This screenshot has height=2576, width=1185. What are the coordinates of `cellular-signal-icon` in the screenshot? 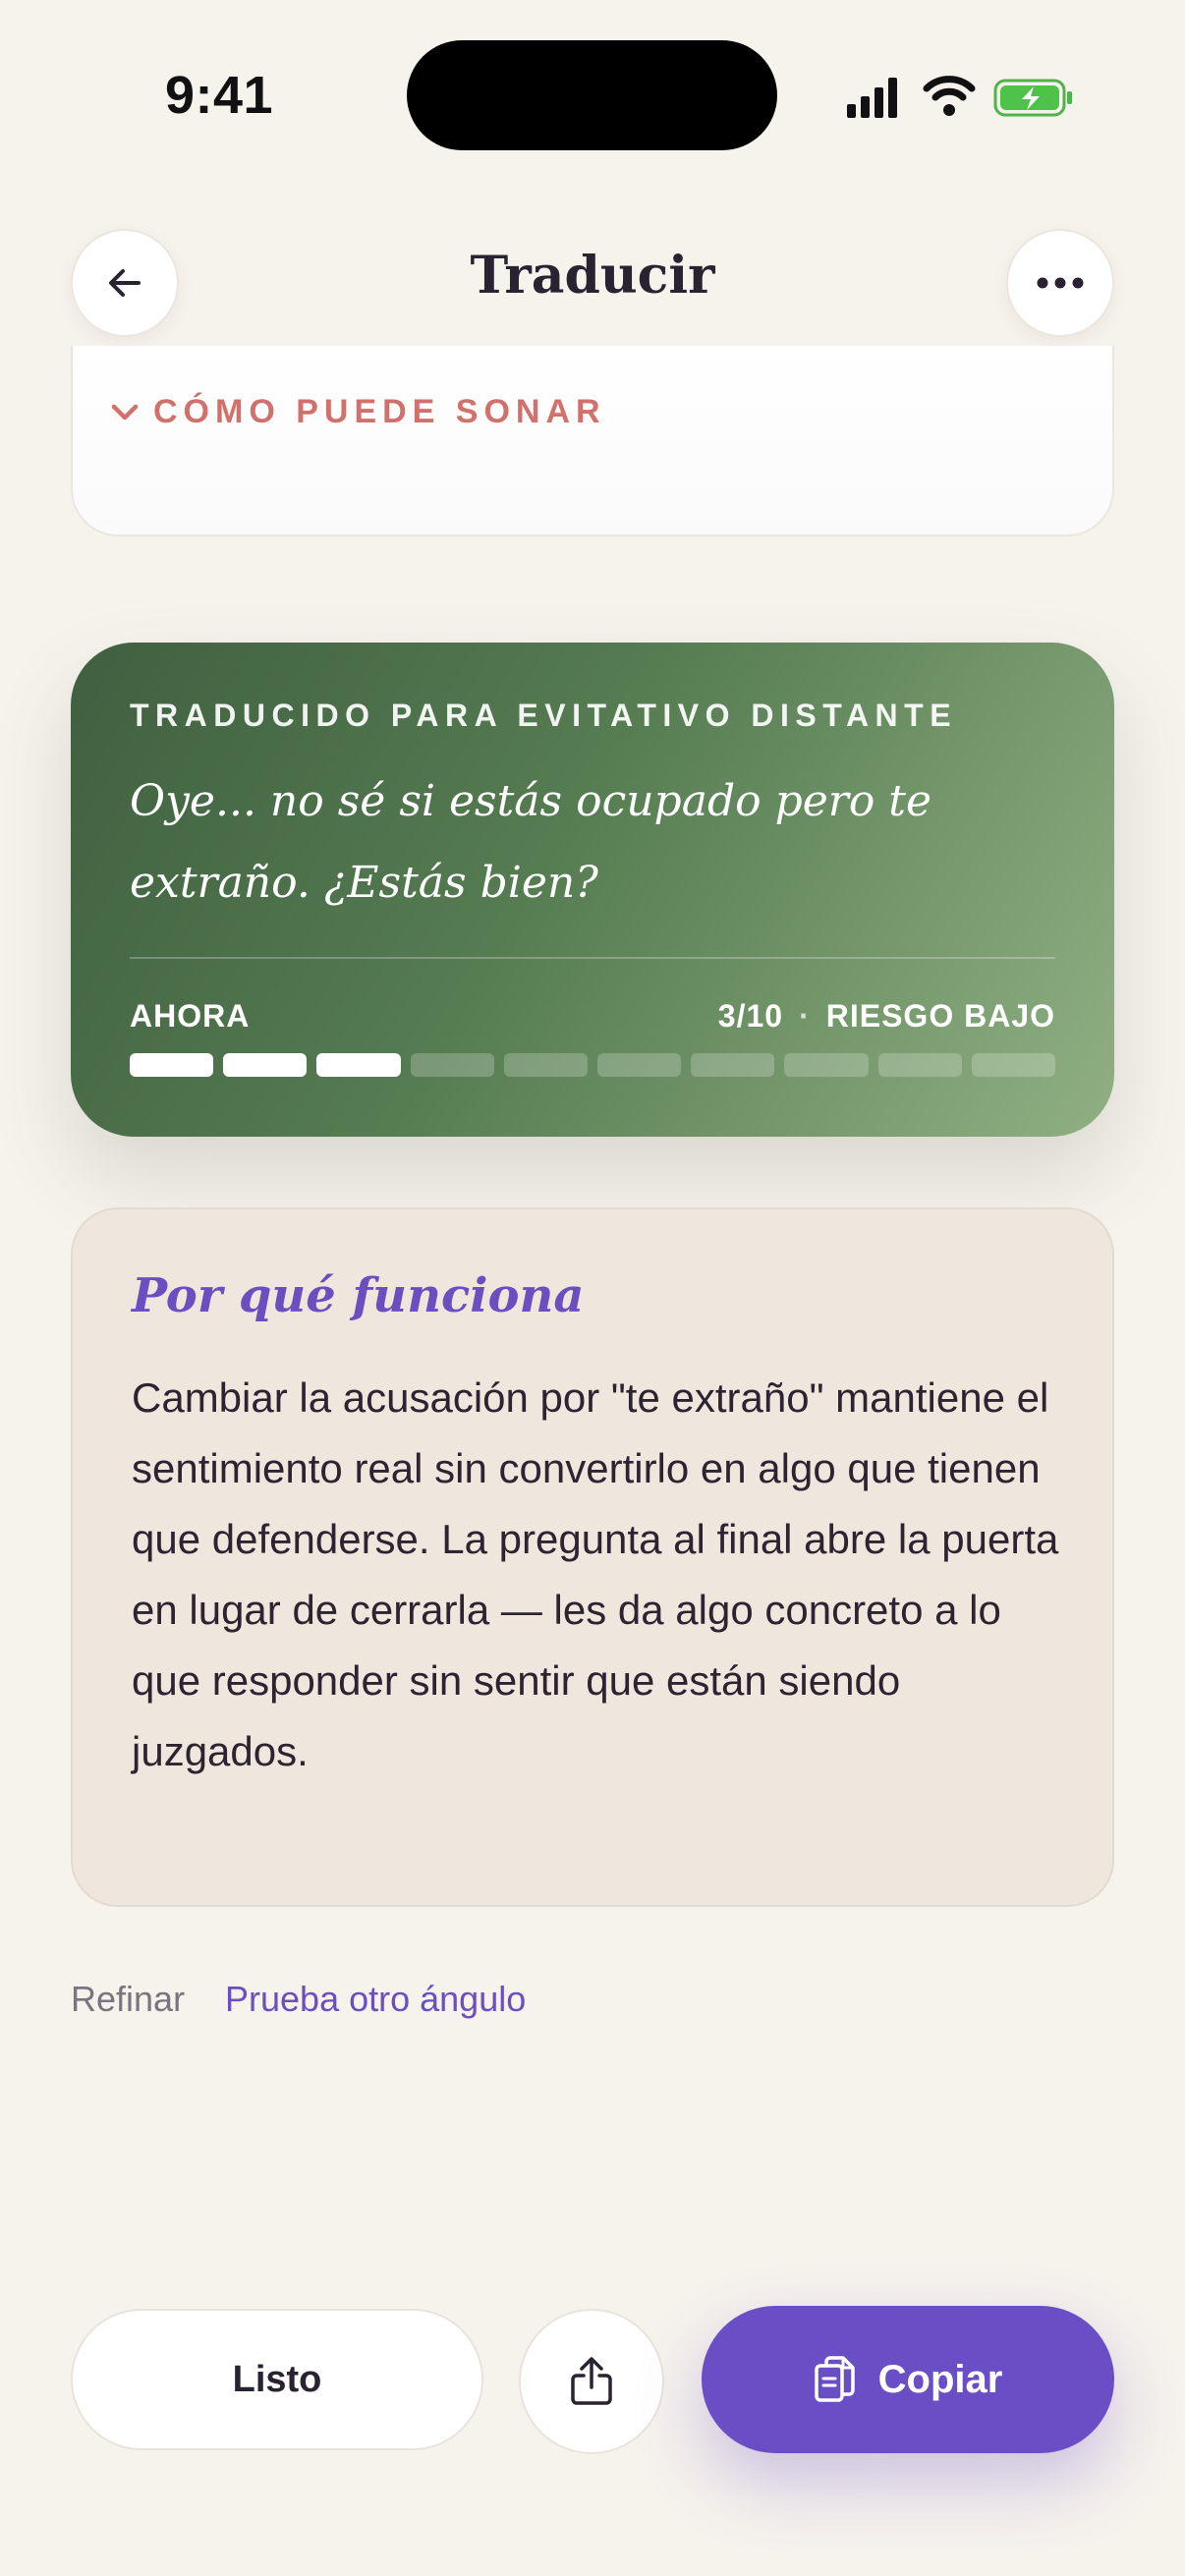 It's located at (960, 97).